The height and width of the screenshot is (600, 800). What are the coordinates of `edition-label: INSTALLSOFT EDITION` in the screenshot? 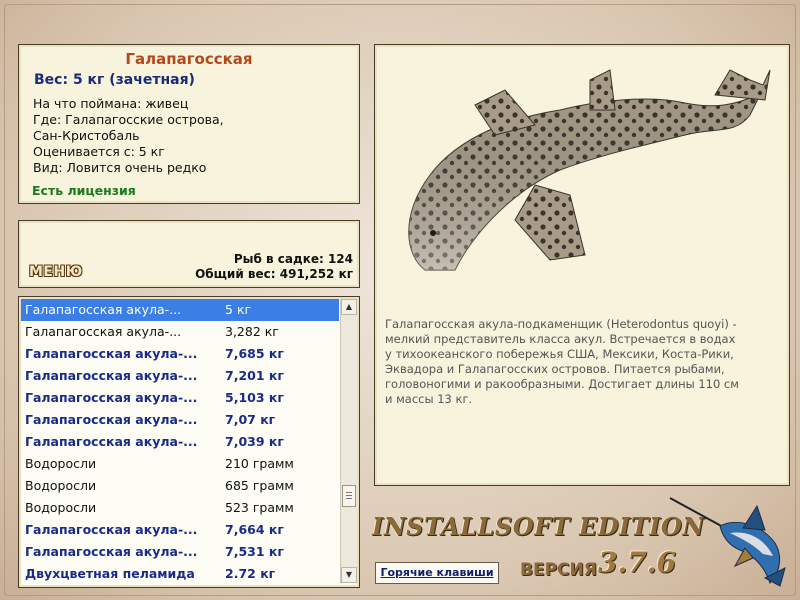 It's located at (538, 526).